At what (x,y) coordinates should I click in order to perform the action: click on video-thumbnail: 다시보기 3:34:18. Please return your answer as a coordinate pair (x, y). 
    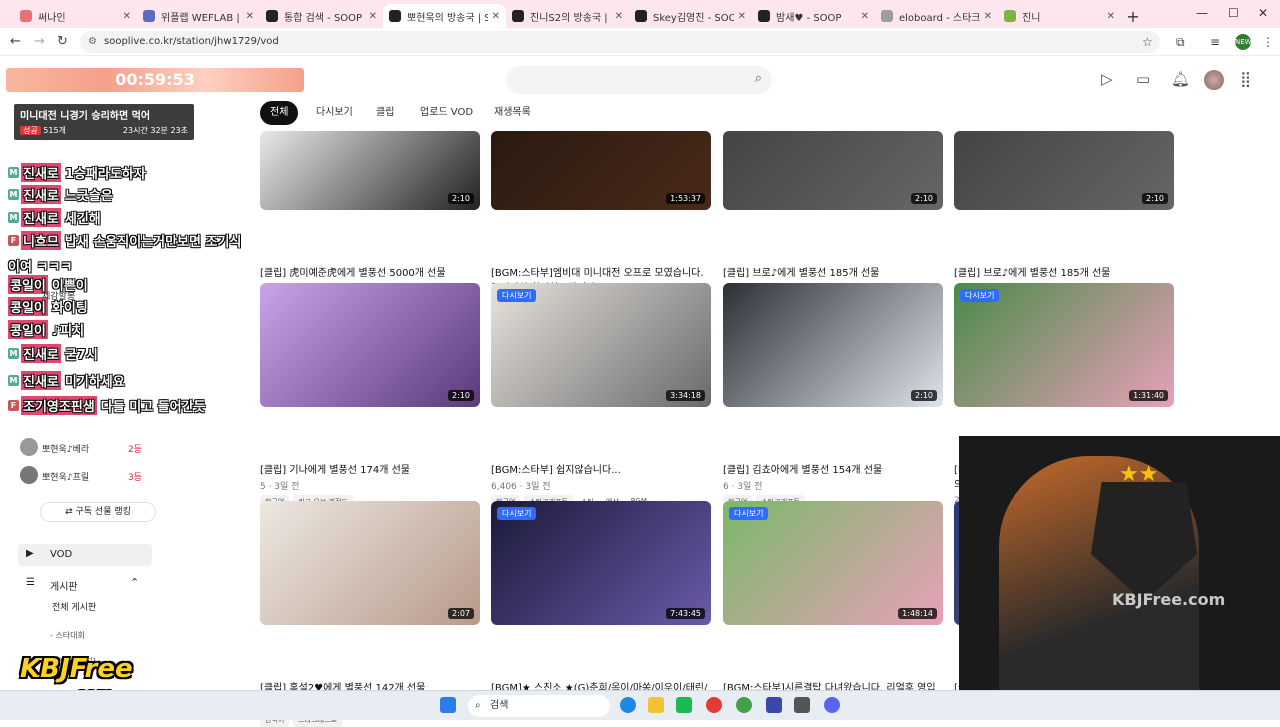
    Looking at the image, I should click on (601, 345).